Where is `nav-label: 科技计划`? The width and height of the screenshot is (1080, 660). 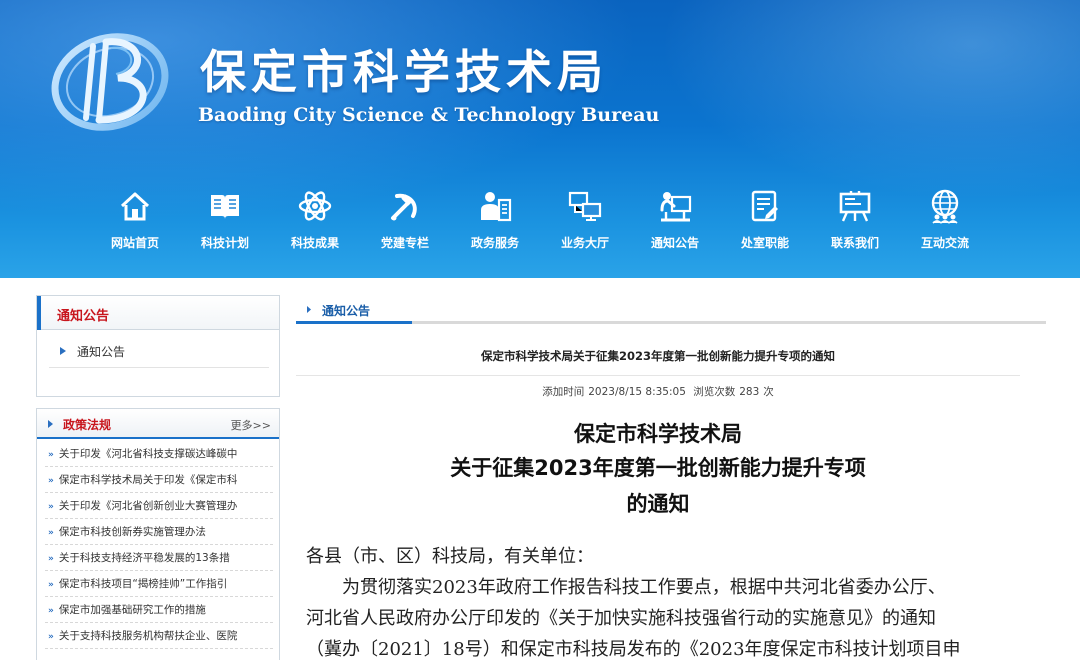
nav-label: 科技计划 is located at coordinates (224, 243).